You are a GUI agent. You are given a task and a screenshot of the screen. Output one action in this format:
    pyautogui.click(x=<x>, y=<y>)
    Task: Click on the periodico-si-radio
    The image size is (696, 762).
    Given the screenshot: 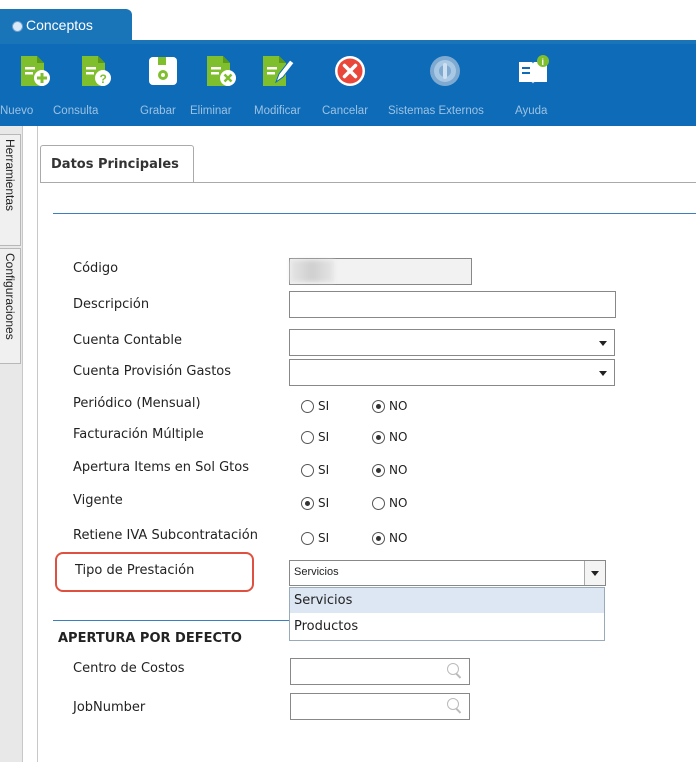 What is the action you would take?
    pyautogui.click(x=307, y=406)
    